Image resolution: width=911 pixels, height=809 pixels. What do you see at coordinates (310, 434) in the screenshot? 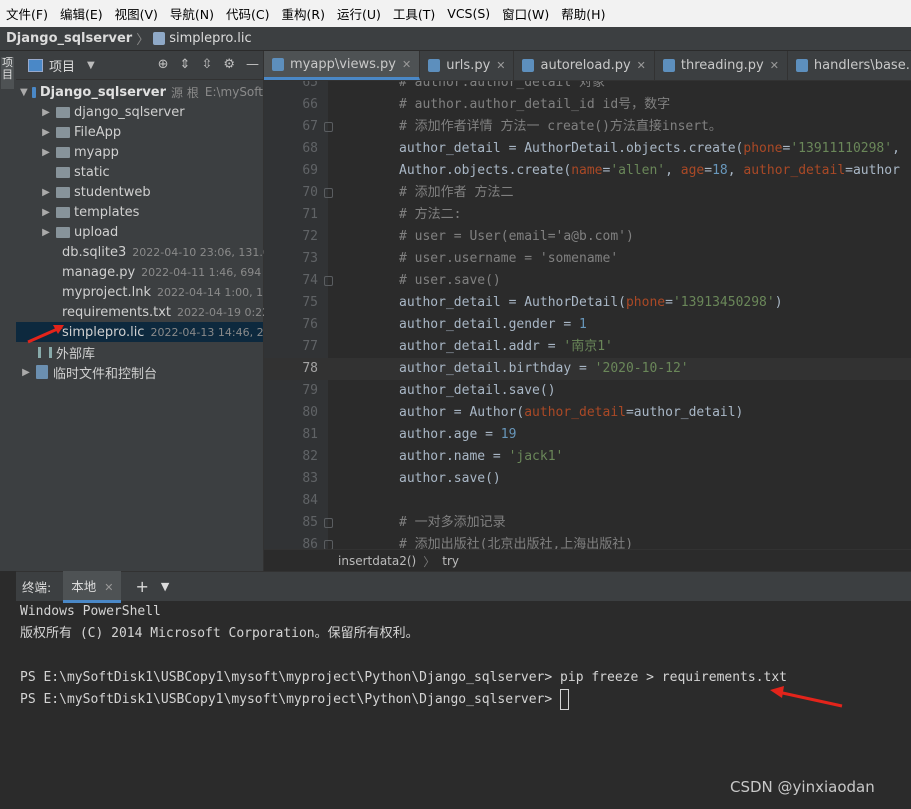
I see `line-number: 81` at bounding box center [310, 434].